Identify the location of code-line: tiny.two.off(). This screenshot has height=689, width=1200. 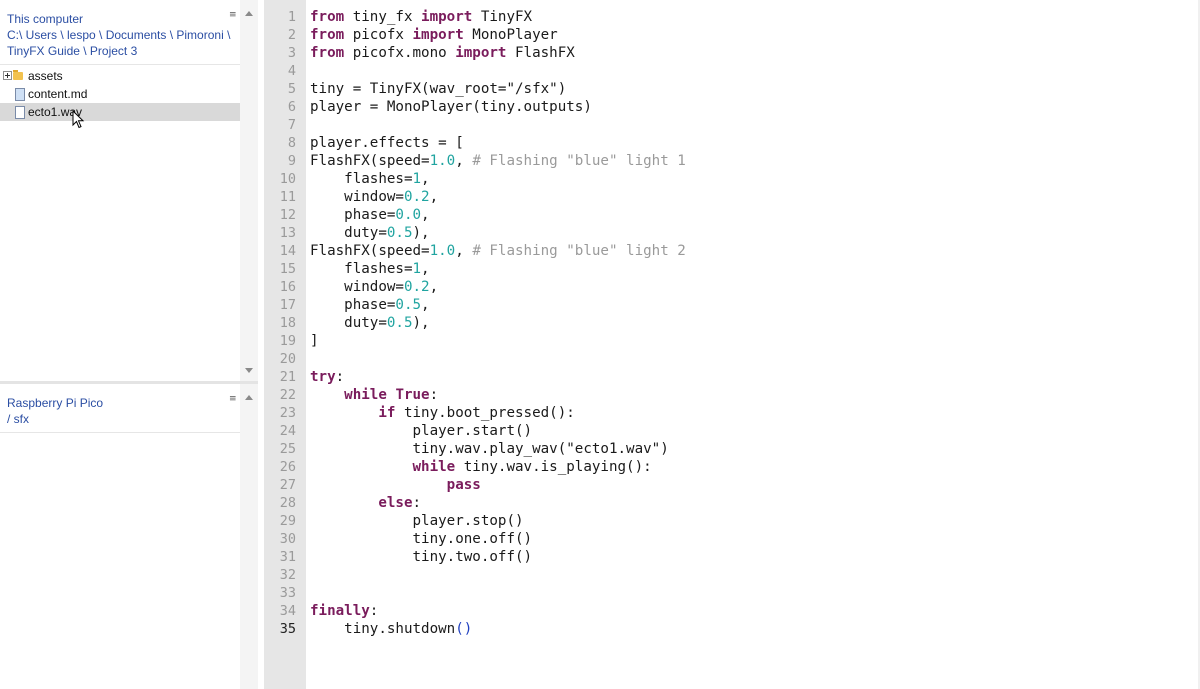
(755, 557).